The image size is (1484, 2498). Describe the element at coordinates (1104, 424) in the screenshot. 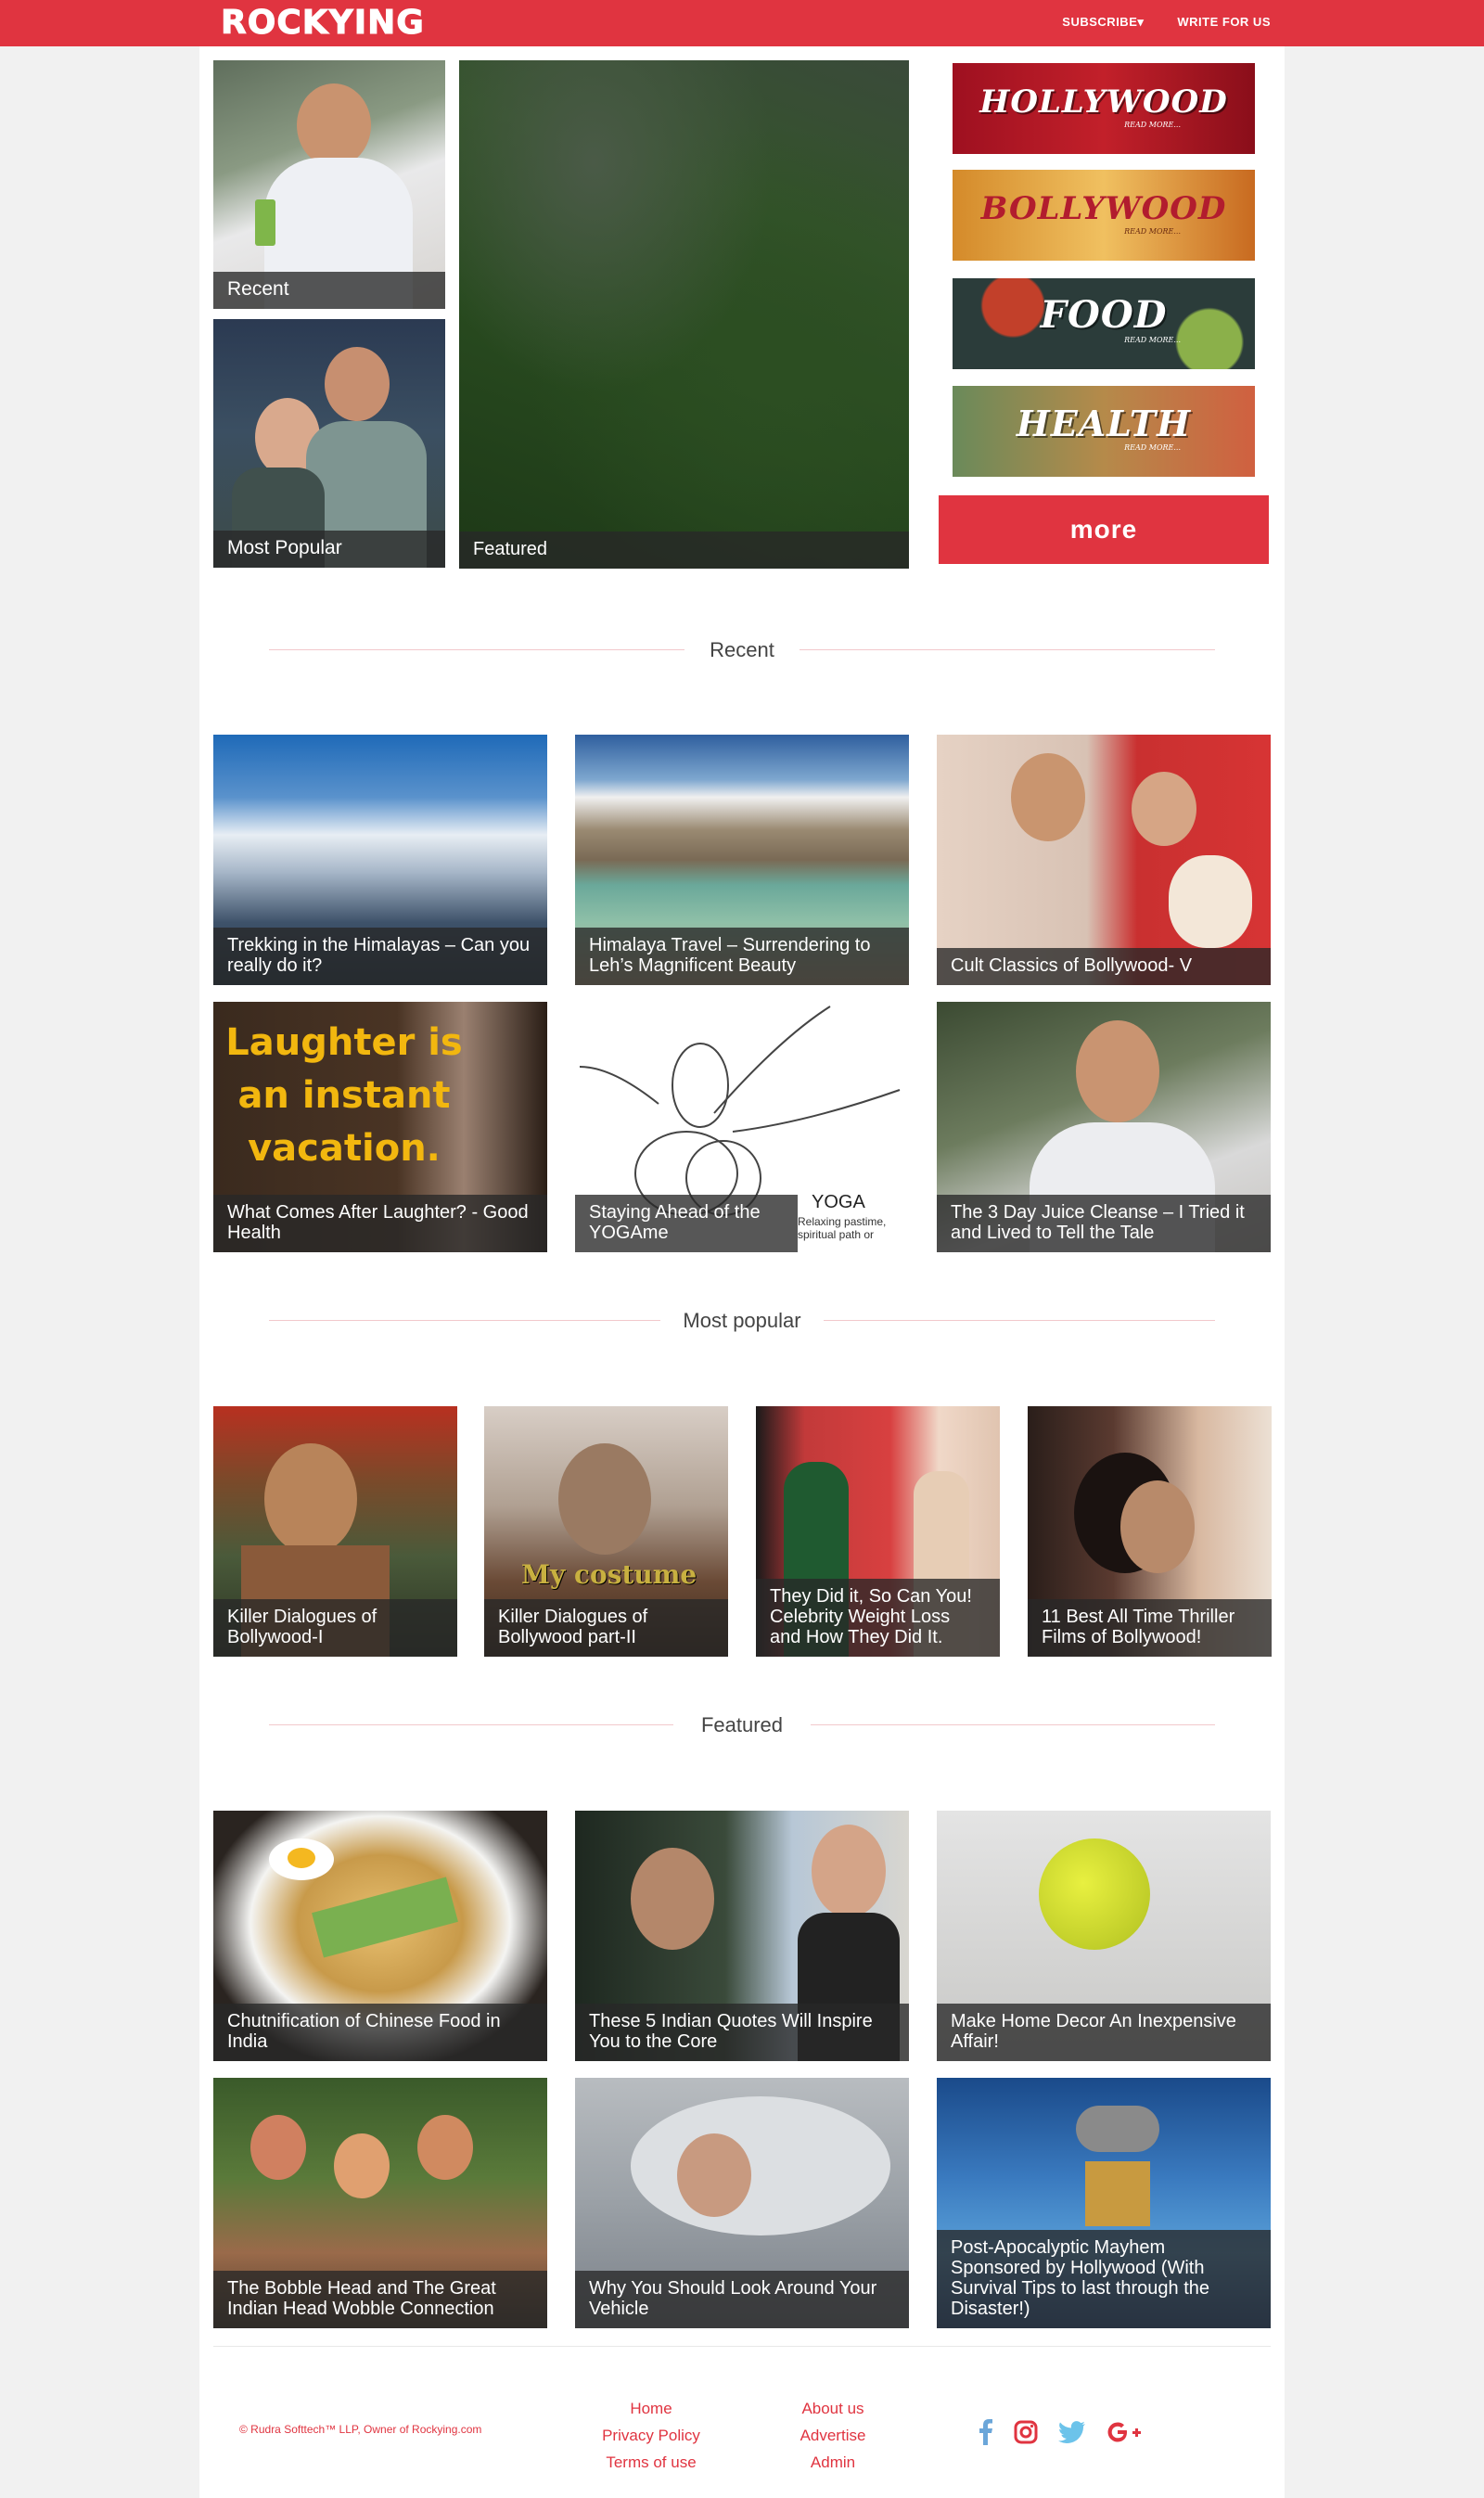

I see `health-banner-title: HEALTH` at that location.